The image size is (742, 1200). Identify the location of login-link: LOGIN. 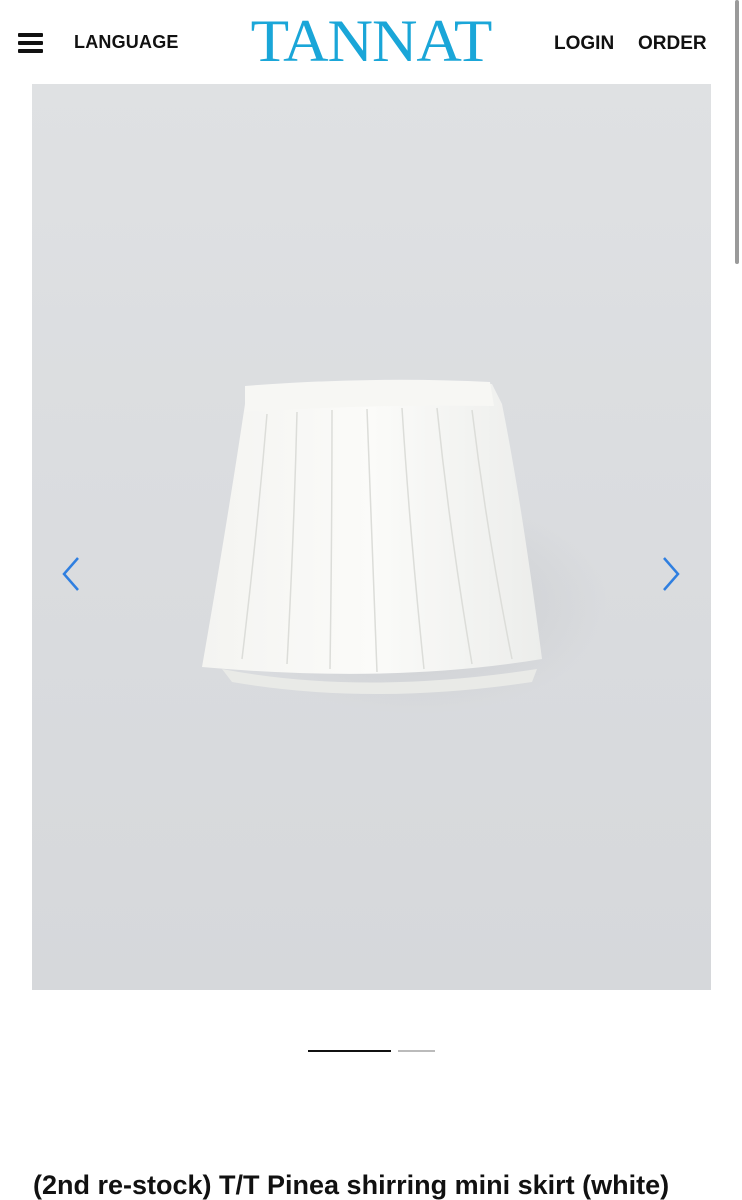
(584, 44).